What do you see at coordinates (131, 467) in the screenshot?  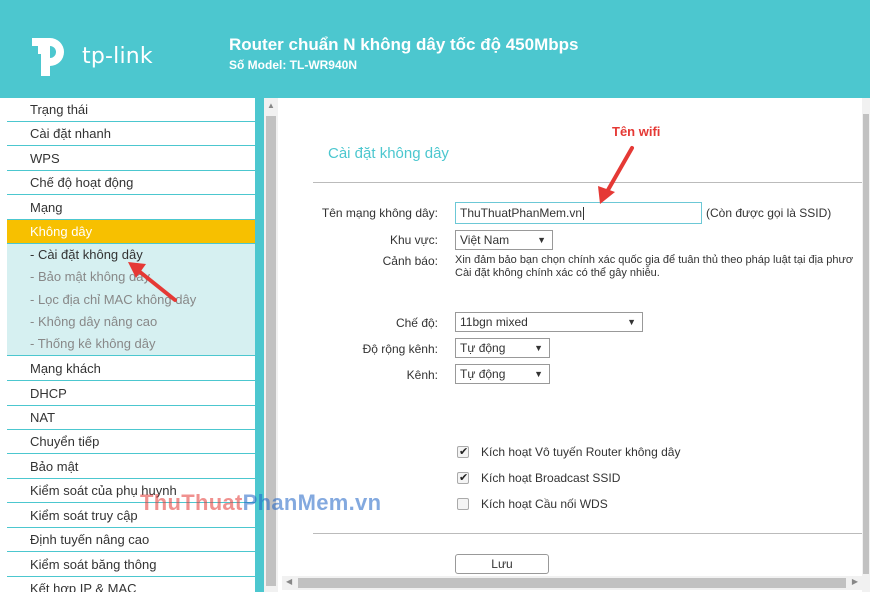 I see `sidebar-item-security: Bảo mật` at bounding box center [131, 467].